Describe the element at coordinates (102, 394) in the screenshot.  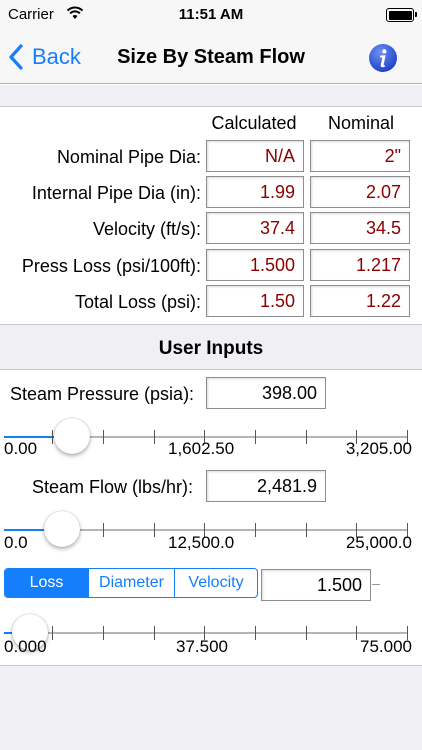
I see `steam-pressure-label: Steam Pressure (psia):` at that location.